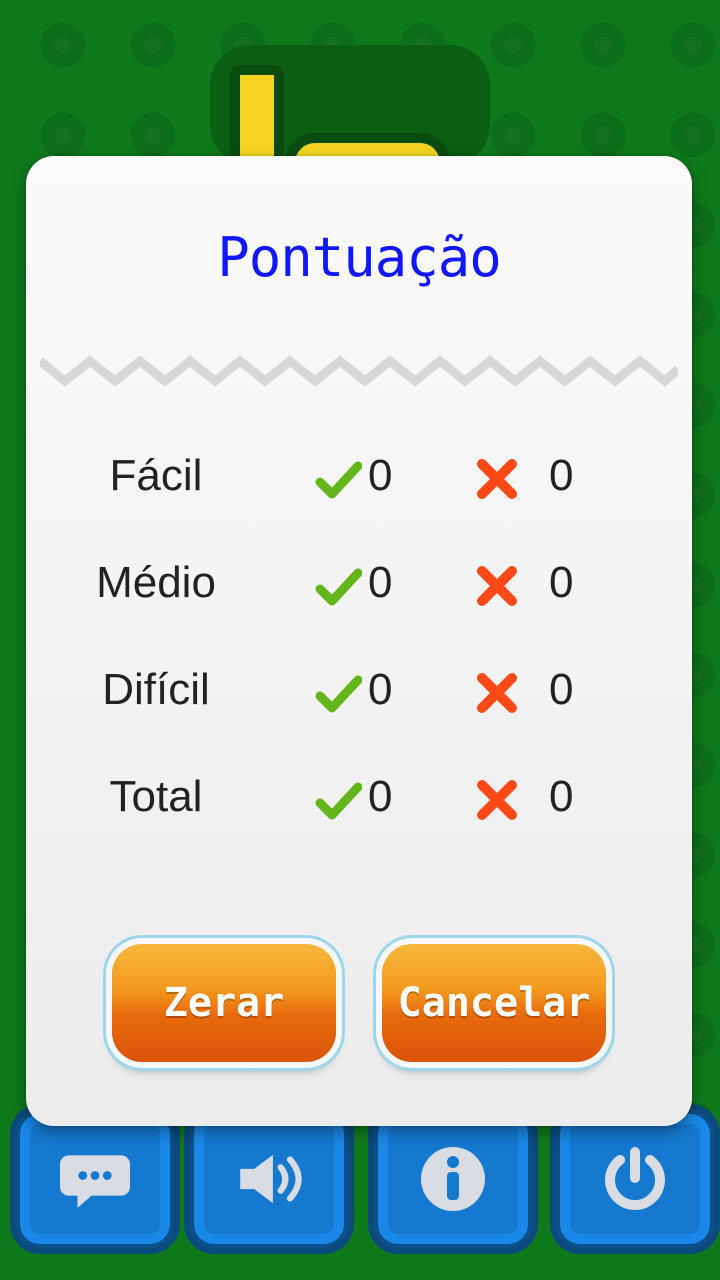 This screenshot has height=1280, width=720. What do you see at coordinates (359, 257) in the screenshot?
I see `dialog-title: Pontuação` at bounding box center [359, 257].